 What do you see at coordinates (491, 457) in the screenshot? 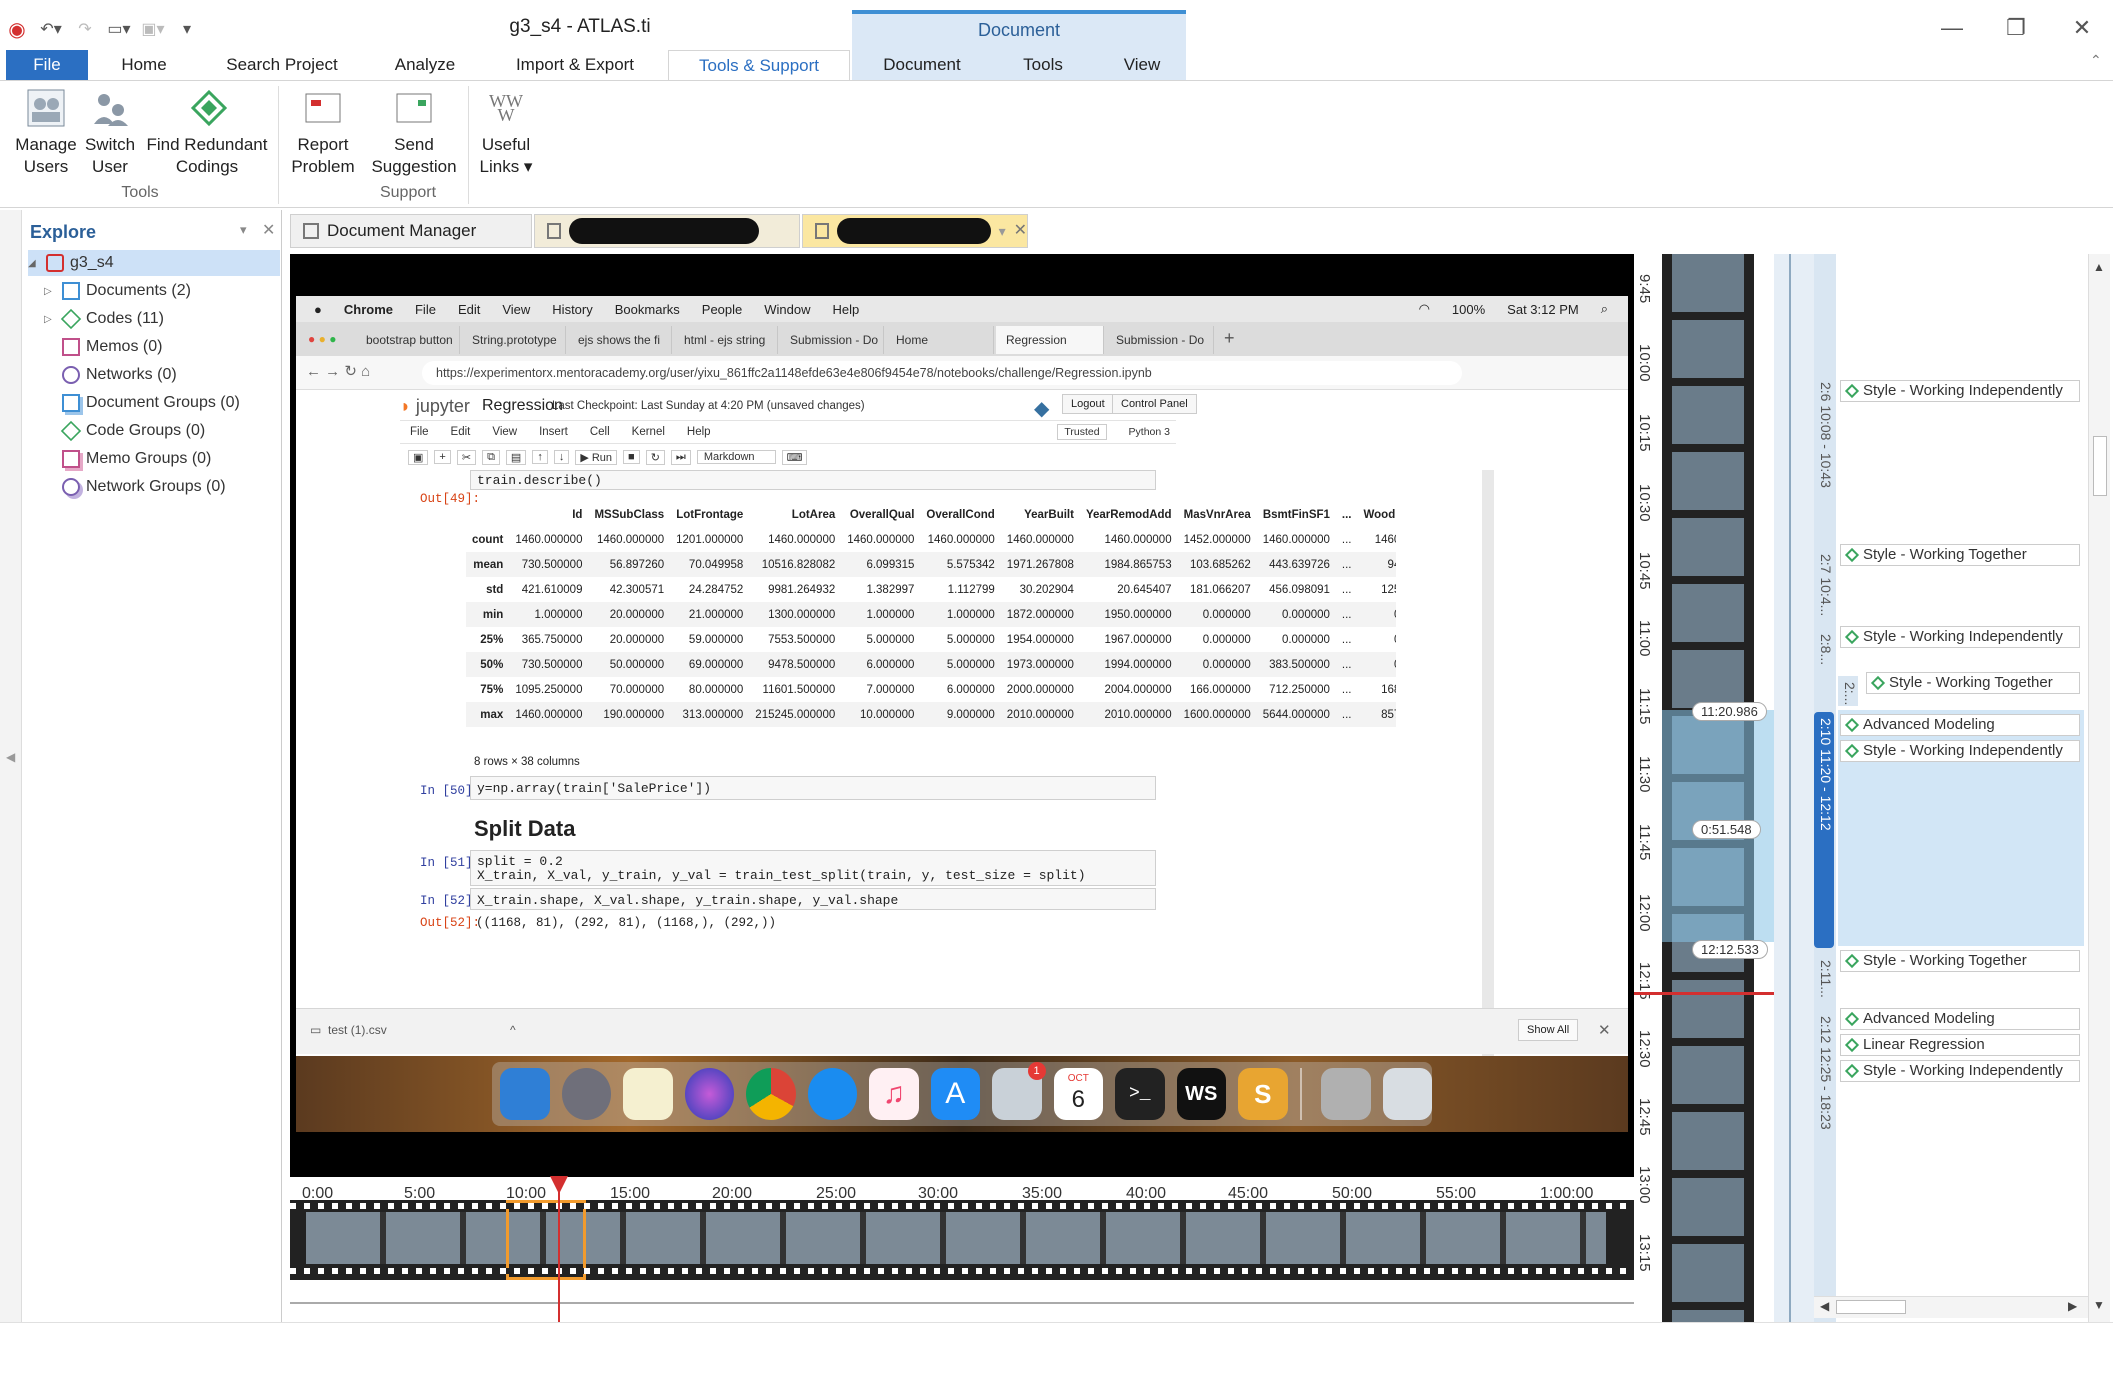
I see `copy-icon: ⧉` at bounding box center [491, 457].